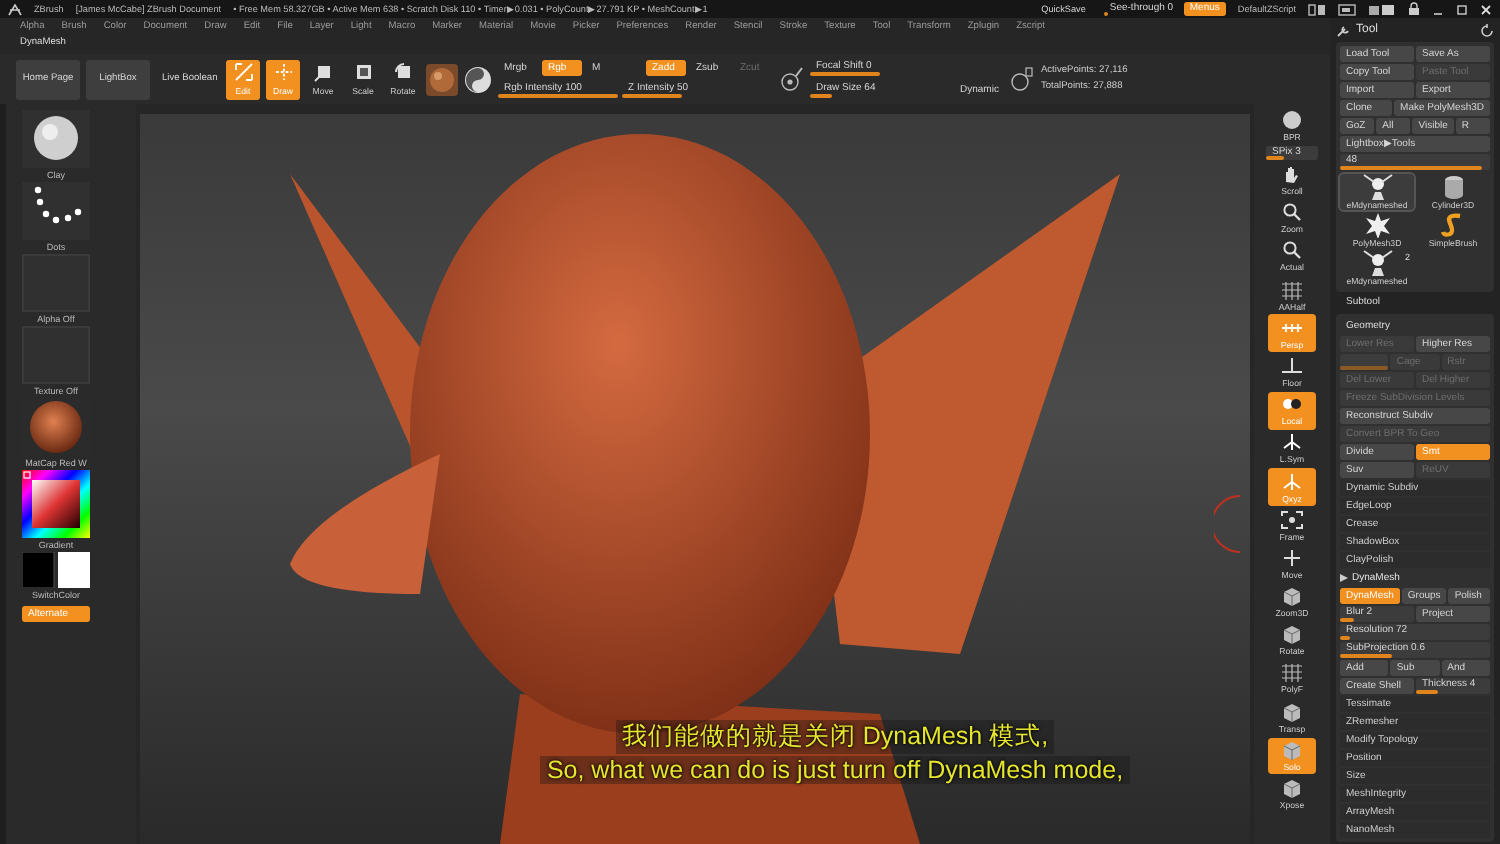  What do you see at coordinates (1343, 30) in the screenshot?
I see `wrench-icon` at bounding box center [1343, 30].